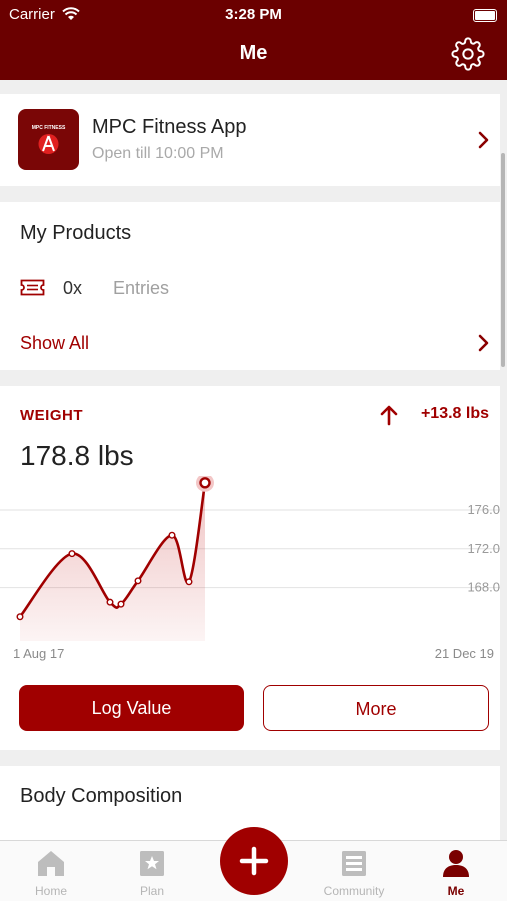  Describe the element at coordinates (101, 796) in the screenshot. I see `body-composition-title: Body Composition` at that location.